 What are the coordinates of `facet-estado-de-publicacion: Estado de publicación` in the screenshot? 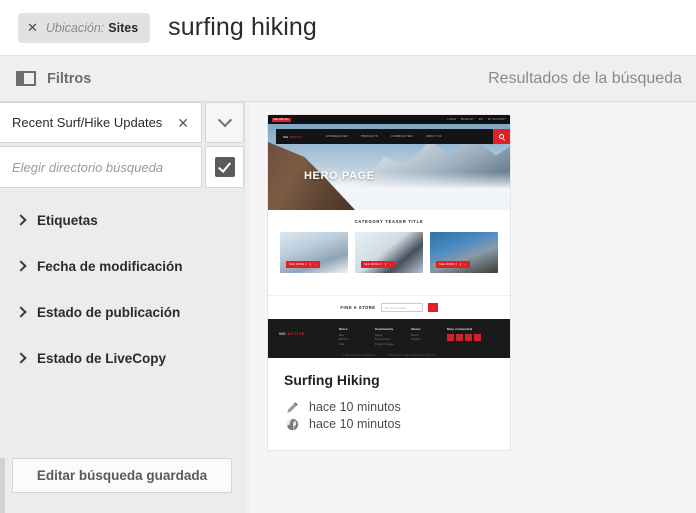 It's located at (122, 312).